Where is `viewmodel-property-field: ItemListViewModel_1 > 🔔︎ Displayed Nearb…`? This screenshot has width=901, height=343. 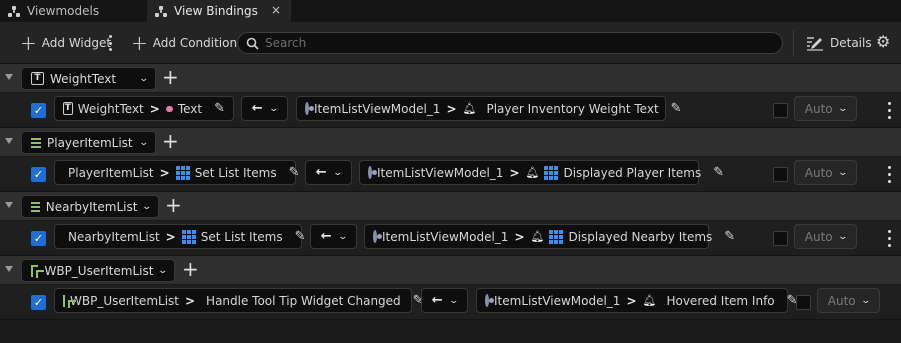
viewmodel-property-field: ItemListViewModel_1 > 🔔︎ Displayed Nearb… is located at coordinates (549, 236).